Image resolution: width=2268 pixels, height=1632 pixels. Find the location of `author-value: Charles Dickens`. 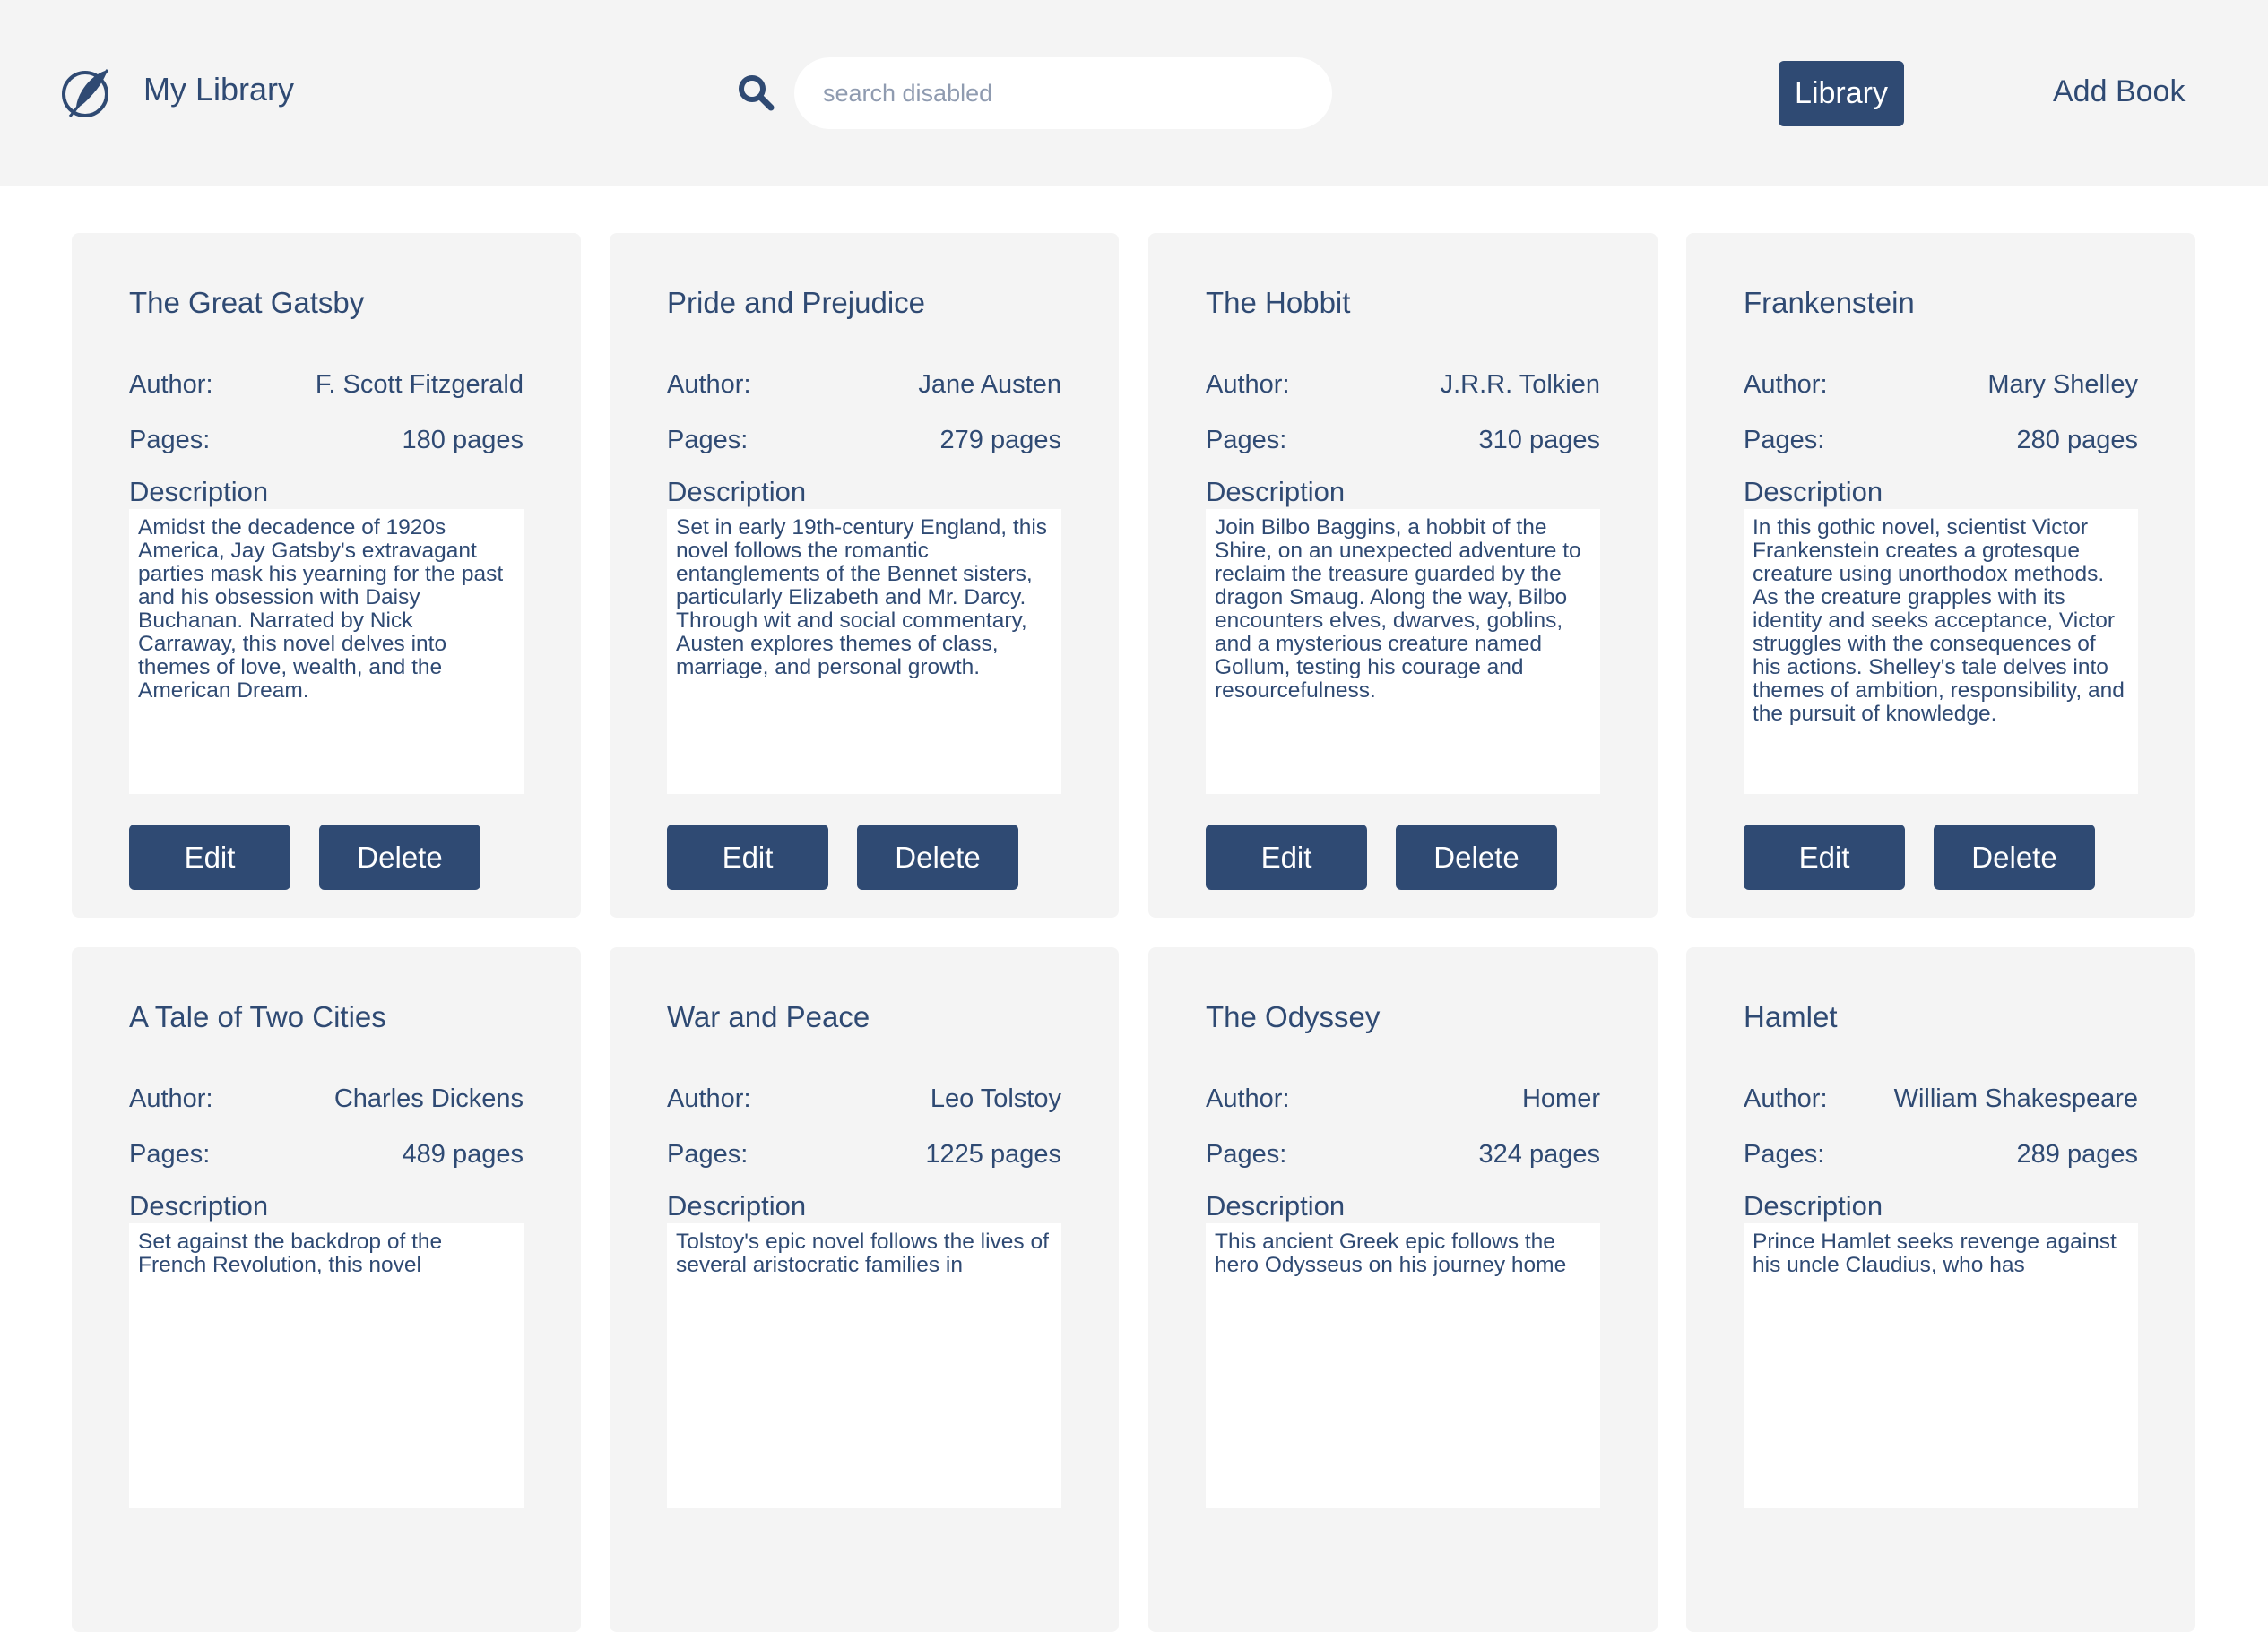

author-value: Charles Dickens is located at coordinates (428, 1098).